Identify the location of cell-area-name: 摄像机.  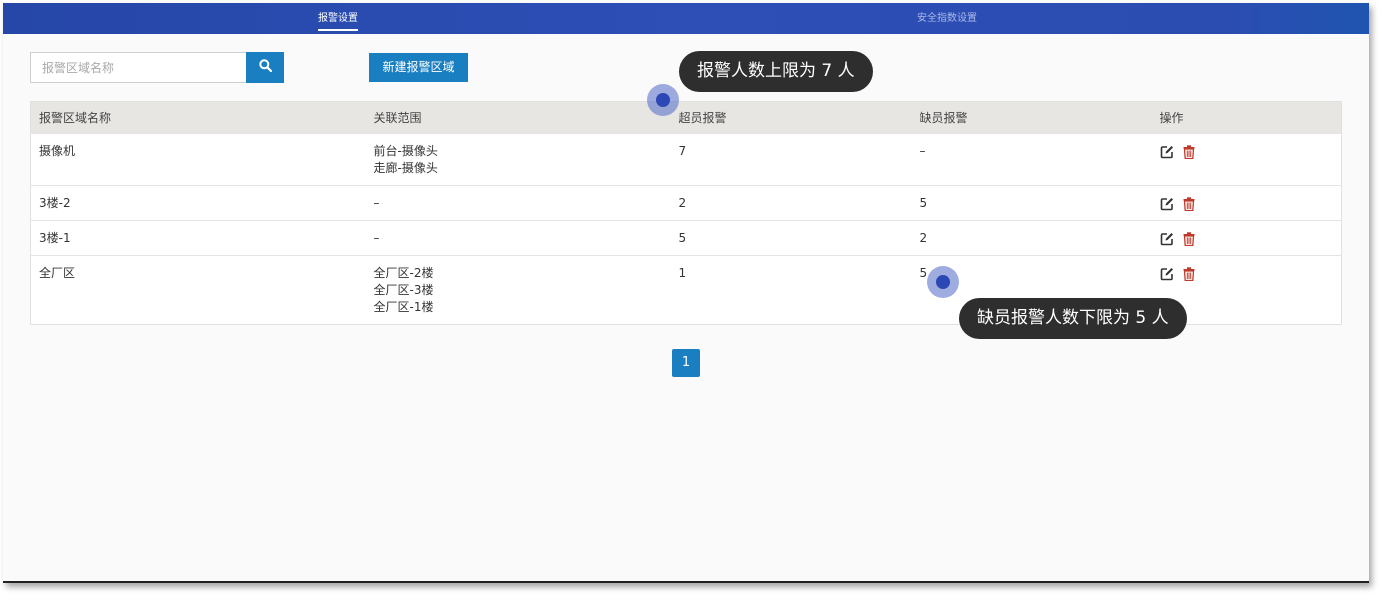
(57, 151).